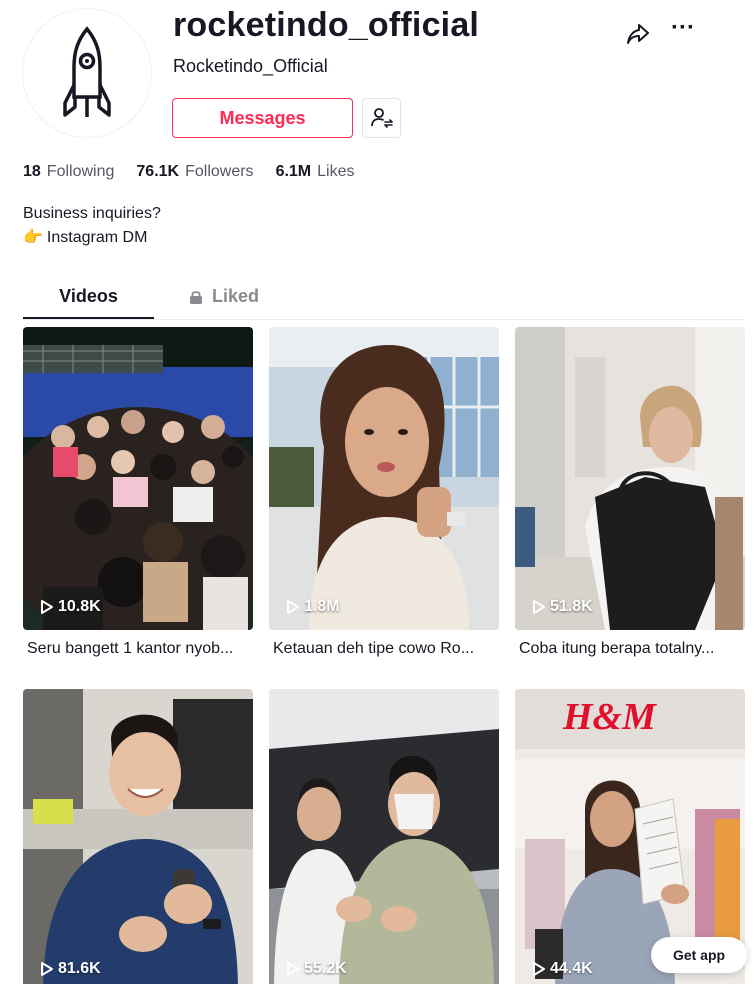  I want to click on tab-liked: Liked, so click(223, 296).